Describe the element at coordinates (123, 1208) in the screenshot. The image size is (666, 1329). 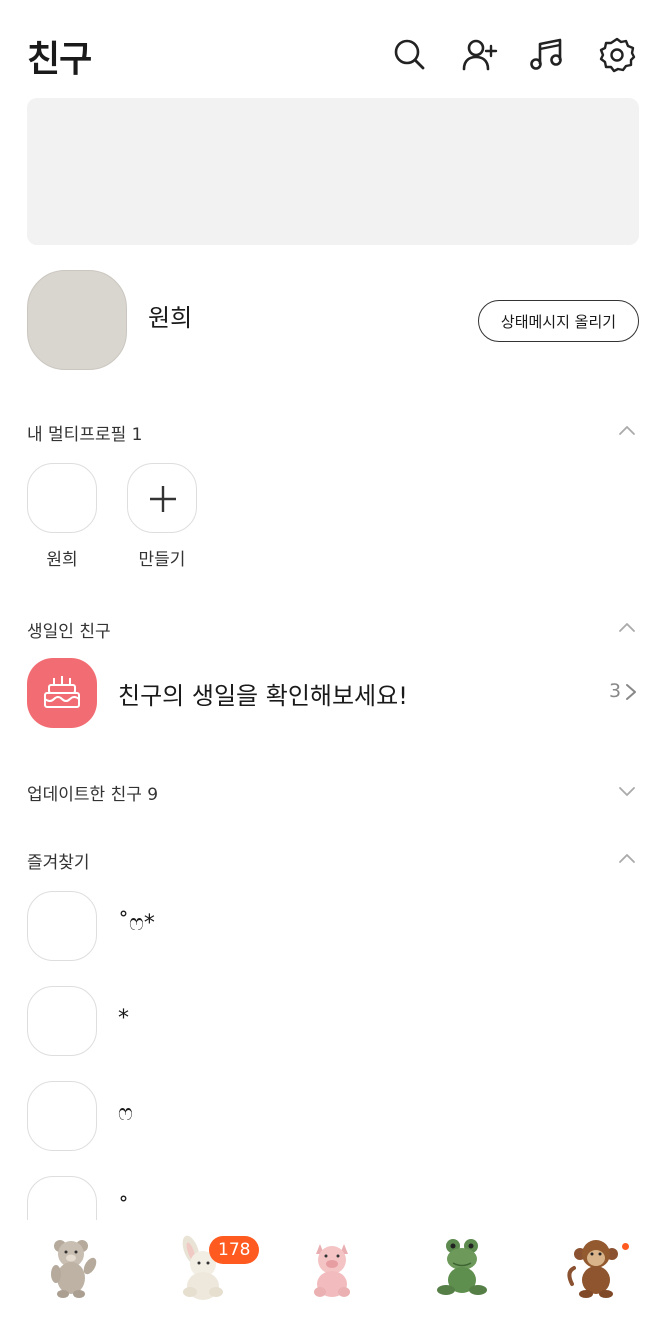
I see `friend-name: ˚` at that location.